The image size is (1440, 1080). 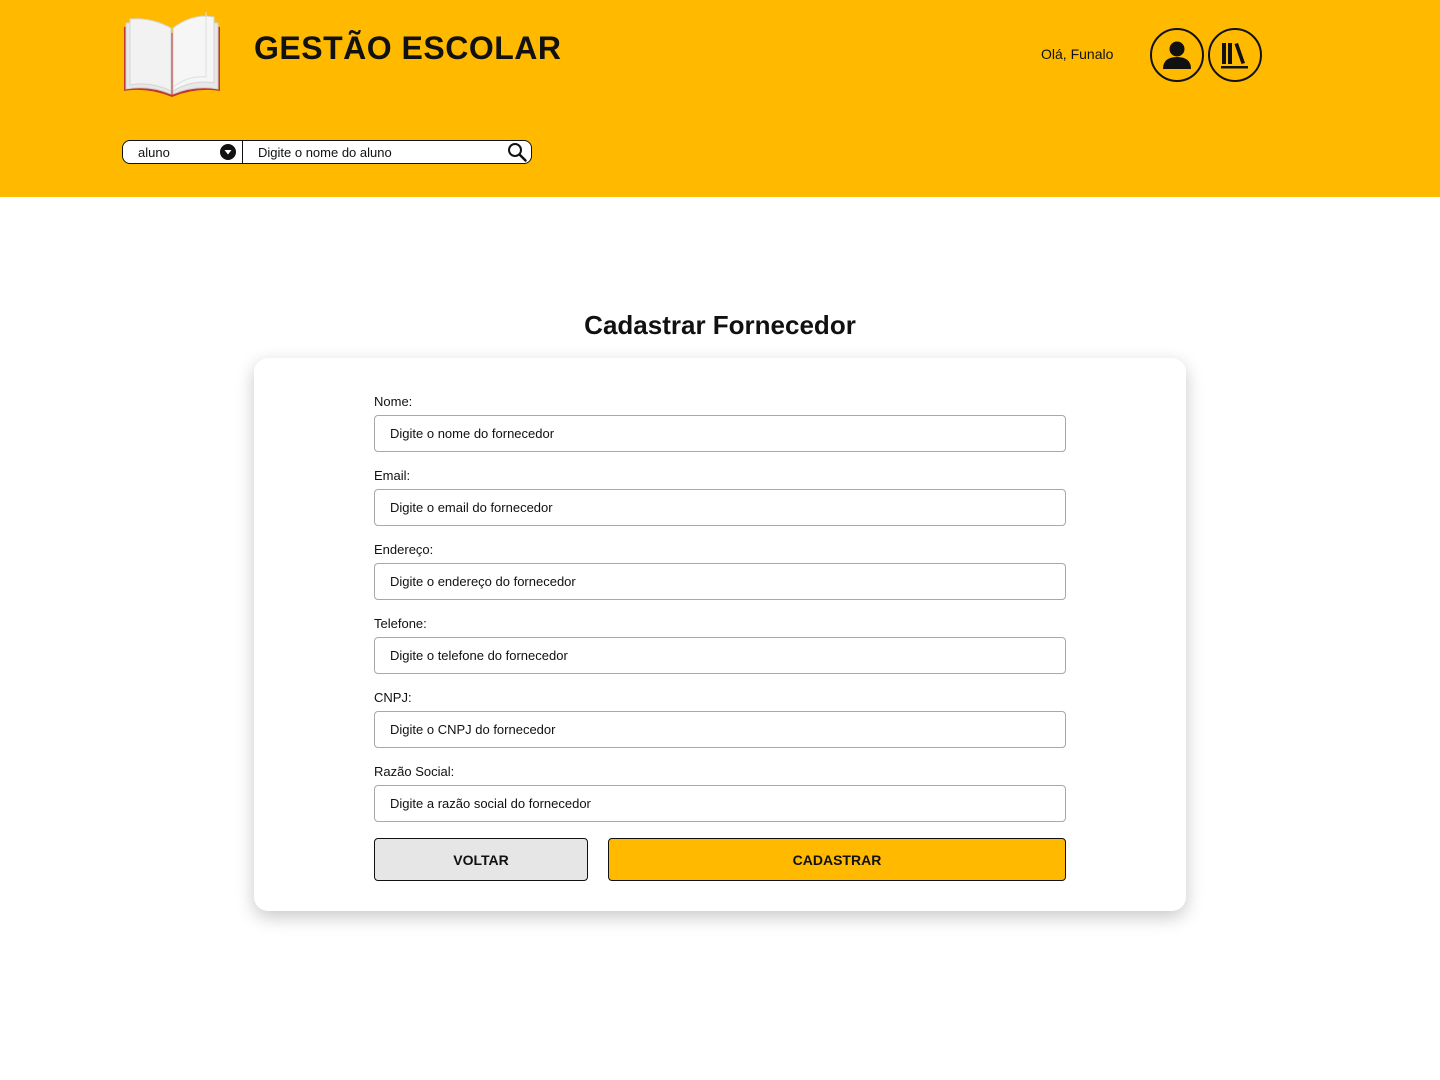 What do you see at coordinates (172, 55) in the screenshot?
I see `open-book-icon` at bounding box center [172, 55].